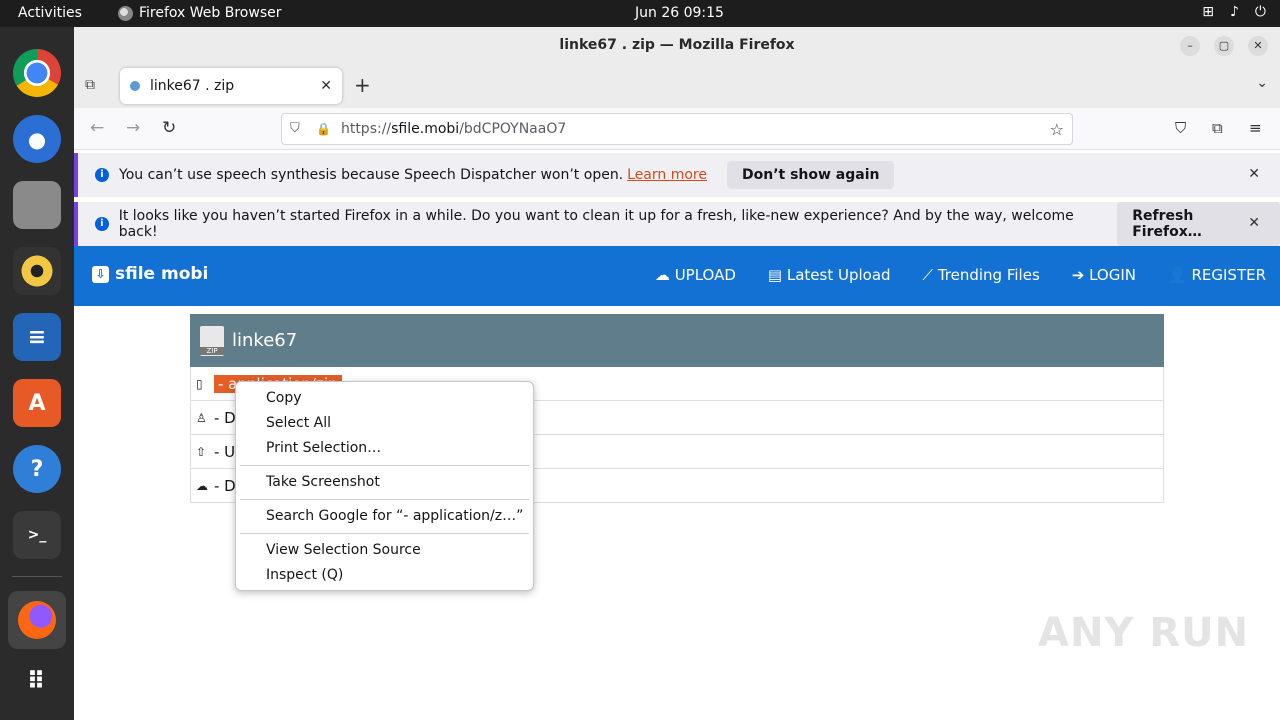 The image size is (1280, 720). What do you see at coordinates (1208, 12) in the screenshot?
I see `network-icon: ⊞` at bounding box center [1208, 12].